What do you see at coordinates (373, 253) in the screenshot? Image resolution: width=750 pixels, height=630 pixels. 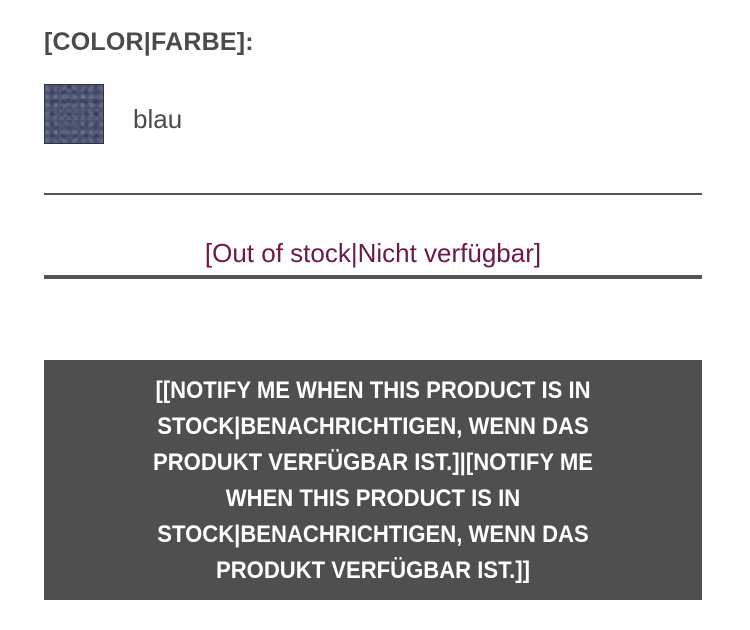 I see `stock-status: [Out of stock|Nicht verfügbar]` at bounding box center [373, 253].